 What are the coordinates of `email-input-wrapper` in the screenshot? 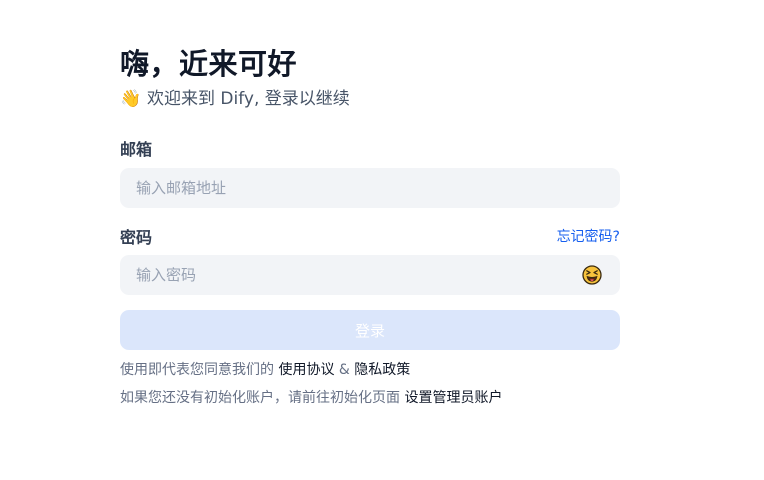 It's located at (370, 188).